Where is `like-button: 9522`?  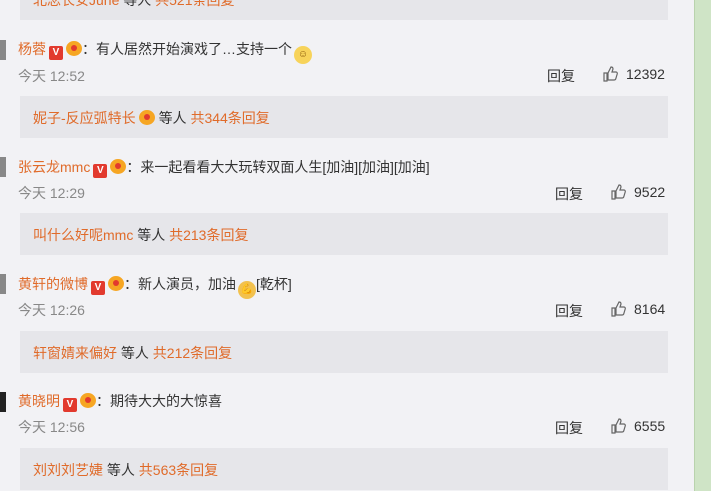
like-button: 9522 is located at coordinates (637, 192).